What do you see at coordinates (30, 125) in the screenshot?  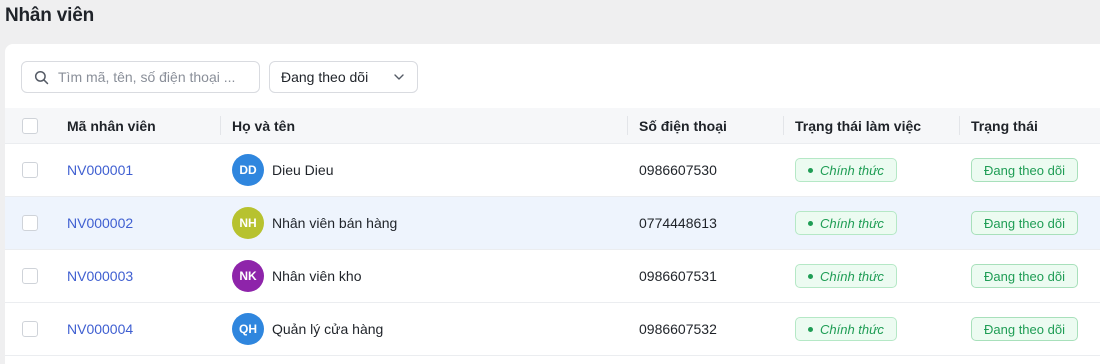 I see `select-all-checkbox` at bounding box center [30, 125].